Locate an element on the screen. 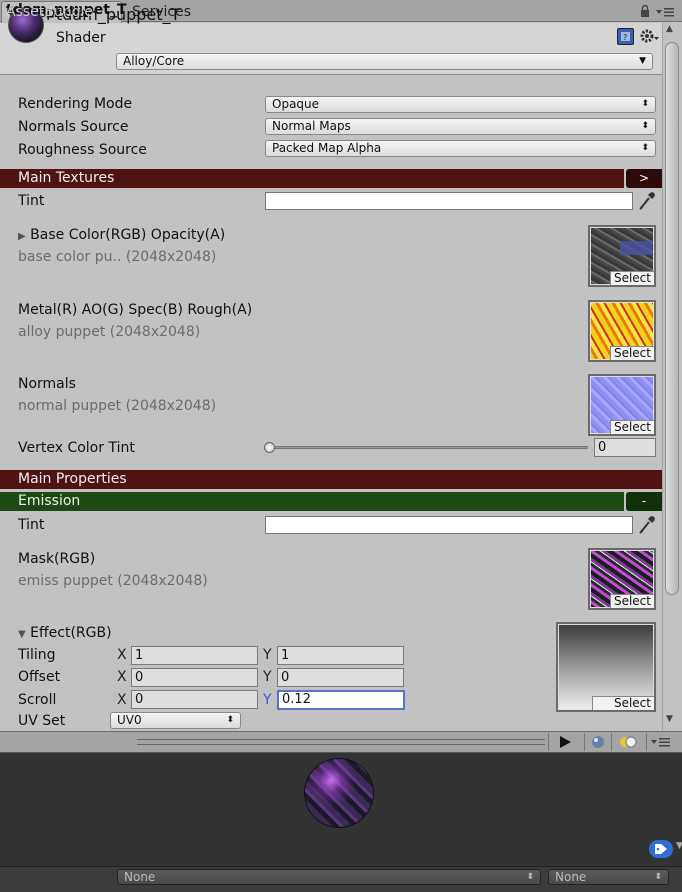  lock-icon is located at coordinates (645, 10).